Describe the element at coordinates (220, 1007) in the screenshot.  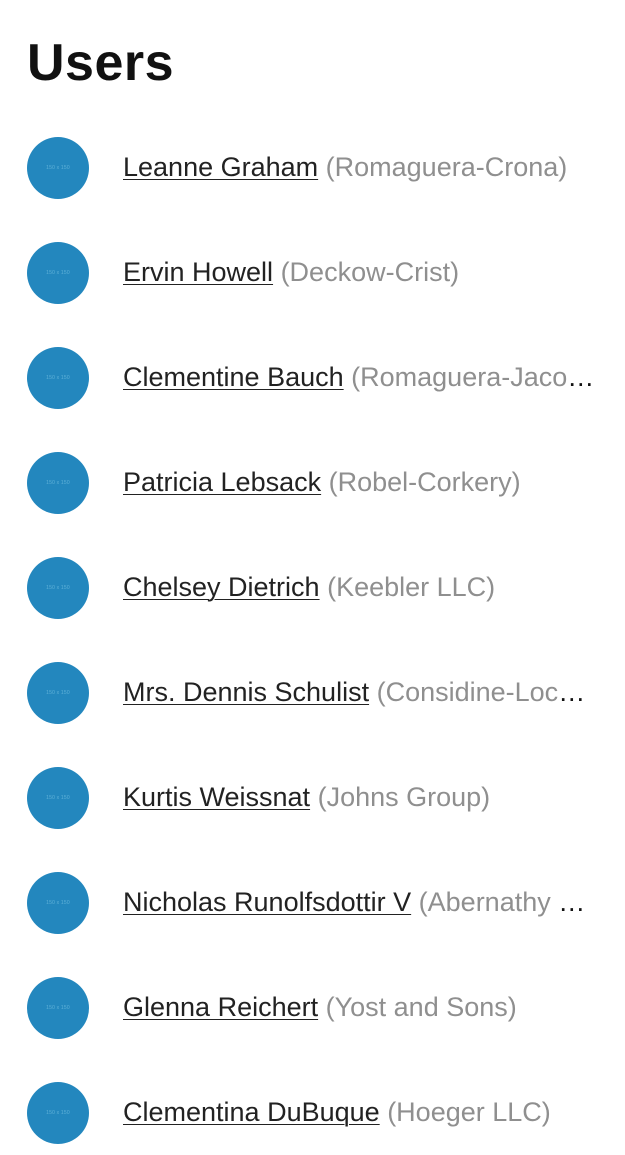
I see `user-name-link: Glenna Reichert` at that location.